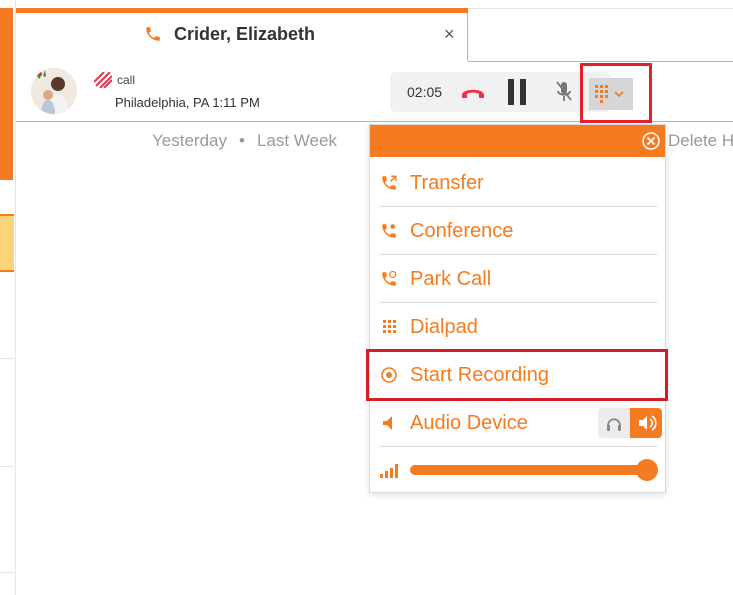  I want to click on dialpad-menu-highlight, so click(616, 93).